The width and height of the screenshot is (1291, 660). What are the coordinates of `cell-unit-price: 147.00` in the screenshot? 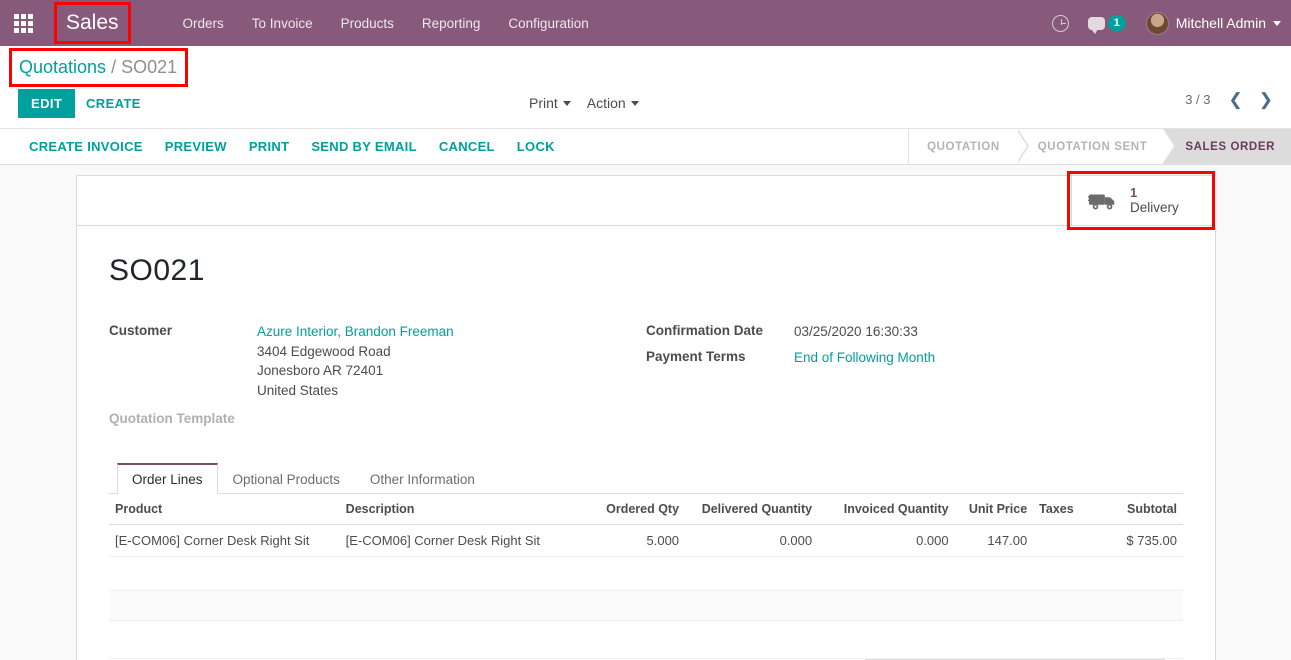 It's located at (994, 540).